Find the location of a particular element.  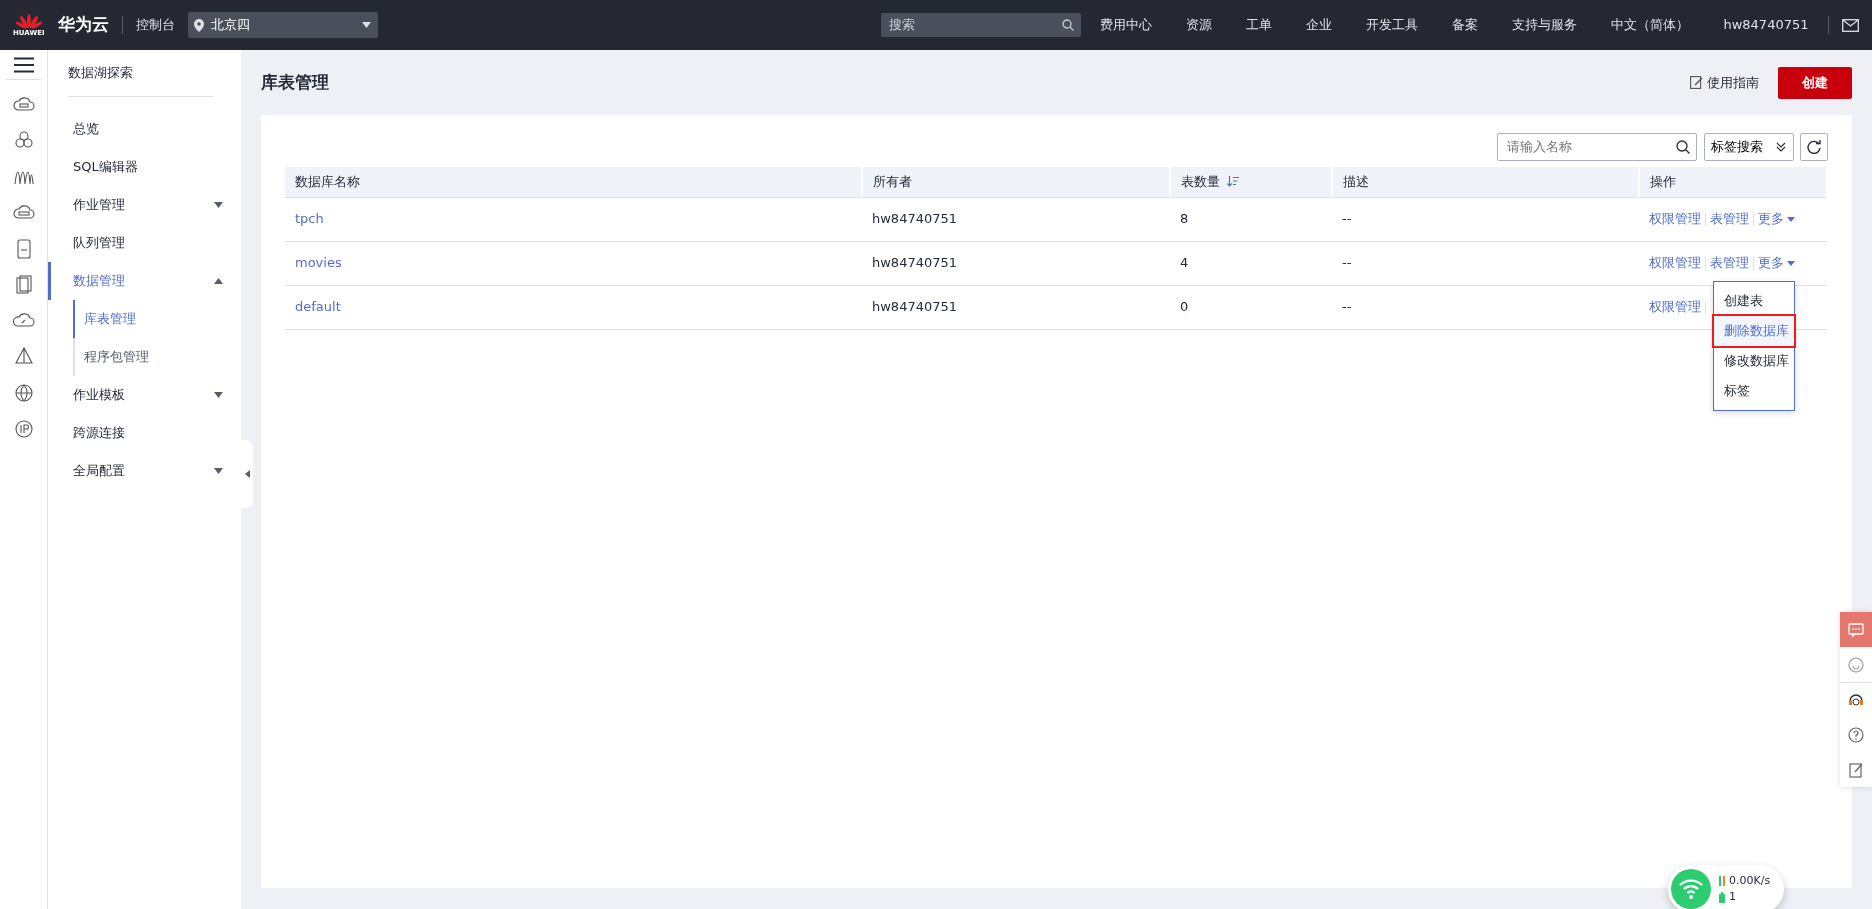

speed-text: 0.00K/s is located at coordinates (1750, 880).